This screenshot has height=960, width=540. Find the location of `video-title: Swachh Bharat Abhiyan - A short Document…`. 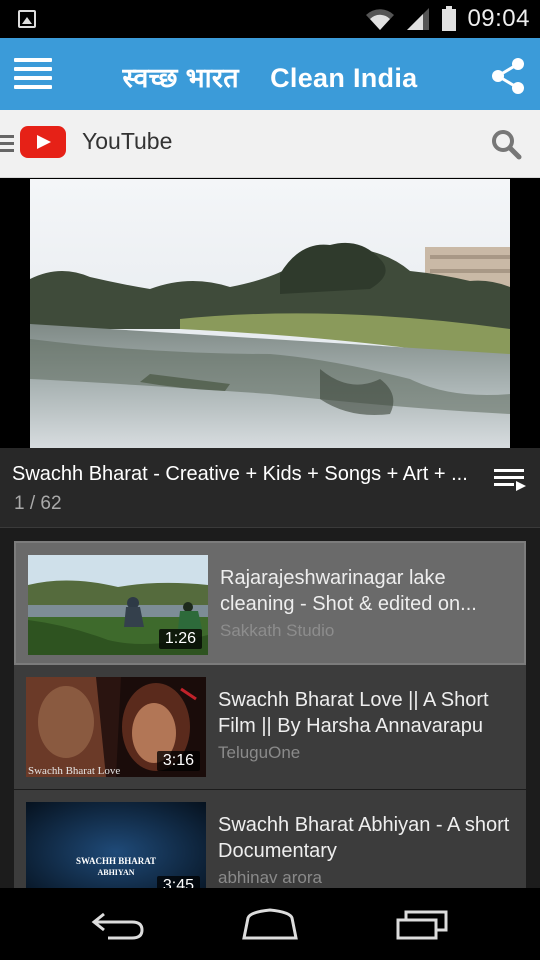

video-title: Swachh Bharat Abhiyan - A short Document… is located at coordinates (364, 838).